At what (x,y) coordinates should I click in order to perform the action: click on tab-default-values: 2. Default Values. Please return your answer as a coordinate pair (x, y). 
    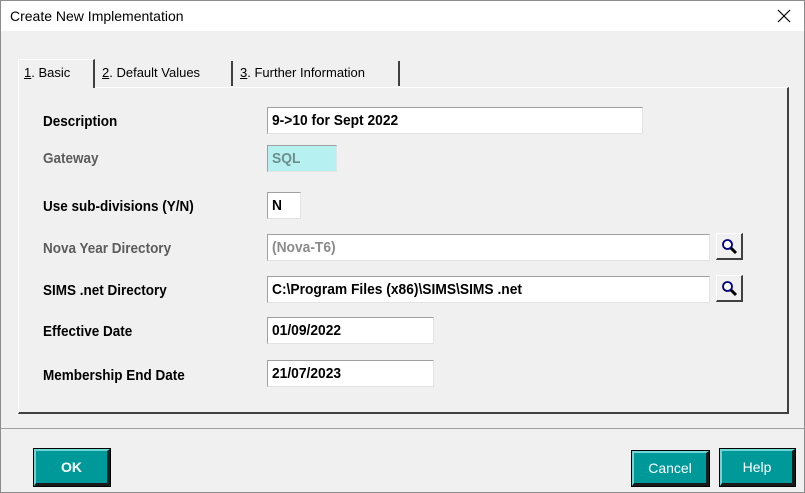
    Looking at the image, I should click on (165, 73).